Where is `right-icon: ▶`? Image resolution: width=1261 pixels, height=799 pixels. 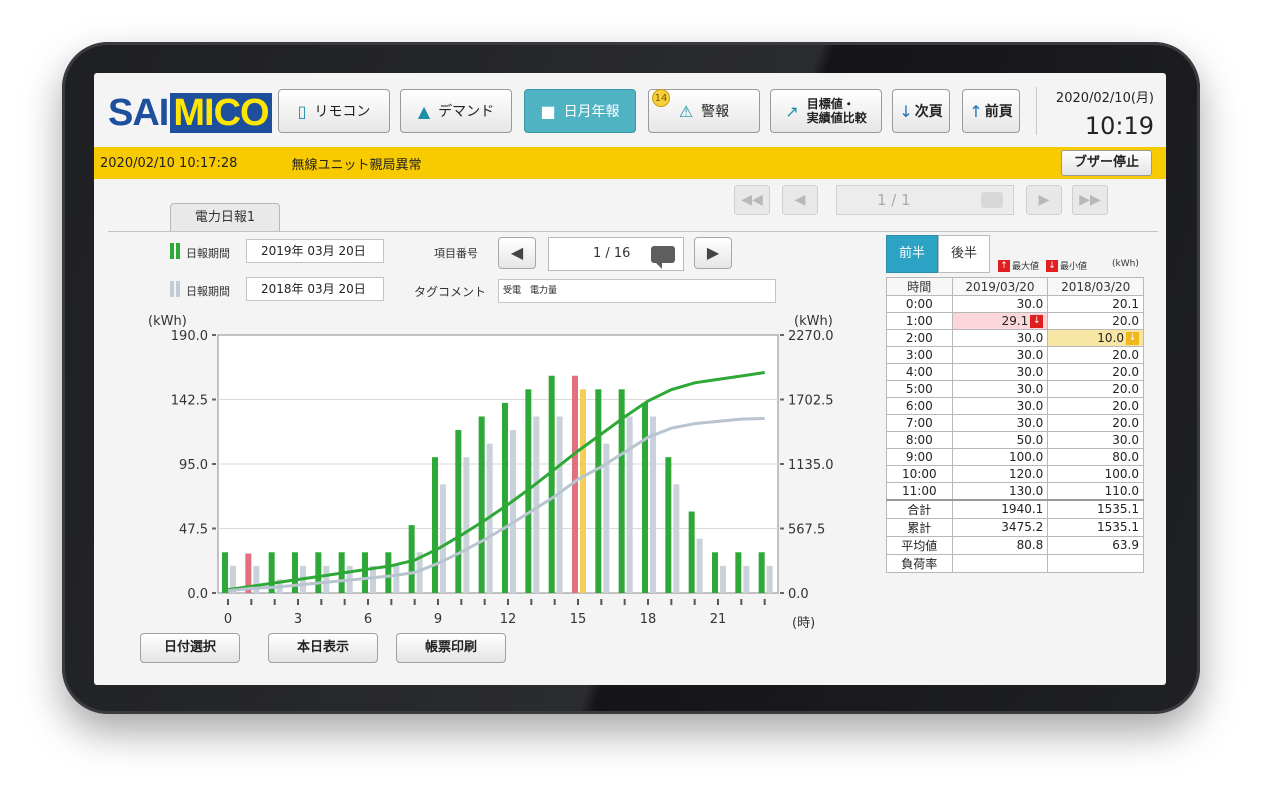
right-icon: ▶ is located at coordinates (1044, 200).